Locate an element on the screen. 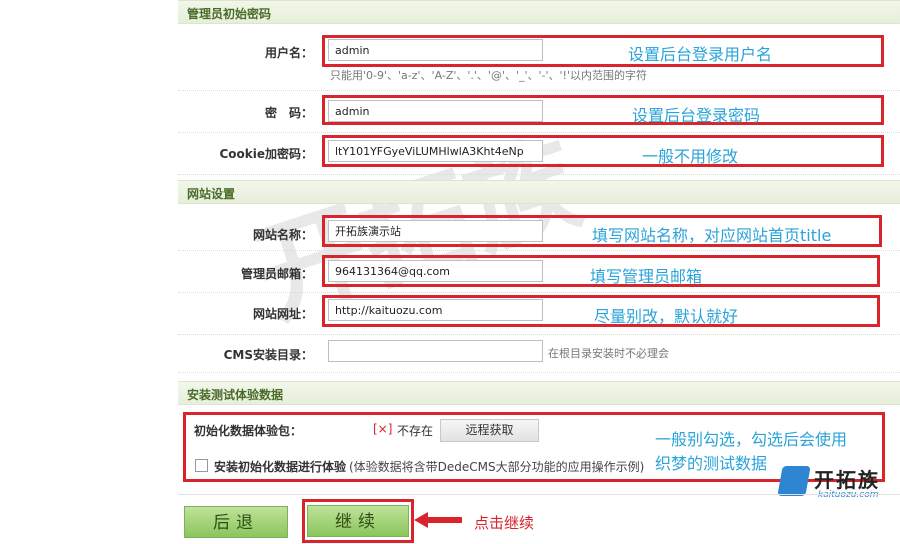  email-note: 填写管理员邮箱 is located at coordinates (646, 276).